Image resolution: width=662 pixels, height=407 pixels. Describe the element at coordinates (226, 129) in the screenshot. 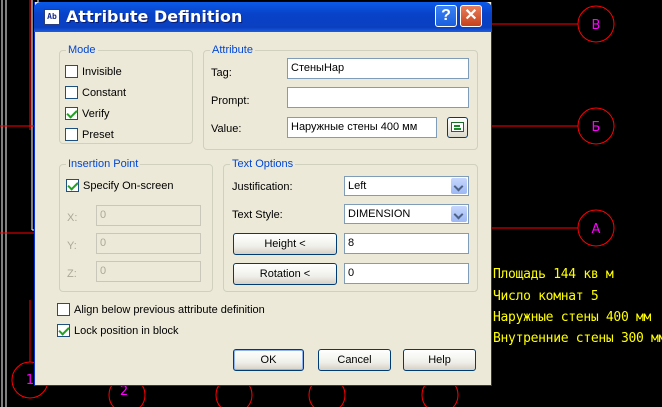

I see `value-label: Value:` at that location.